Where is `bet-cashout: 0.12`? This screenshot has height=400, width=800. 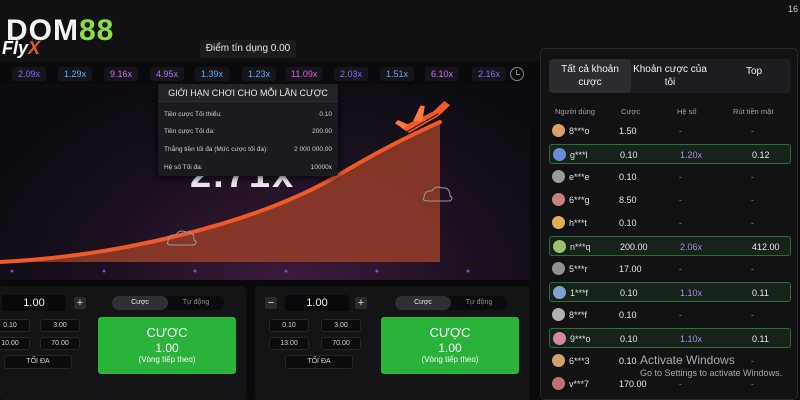
bet-cashout: 0.12 is located at coordinates (761, 155).